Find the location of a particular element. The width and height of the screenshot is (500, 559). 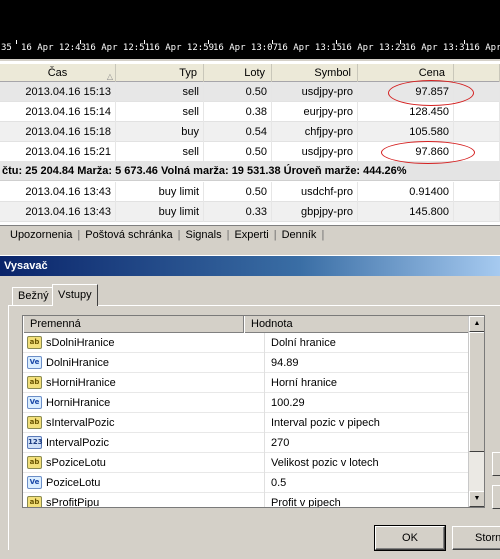

order-time: 2013.04.16 15:18 is located at coordinates (58, 132).